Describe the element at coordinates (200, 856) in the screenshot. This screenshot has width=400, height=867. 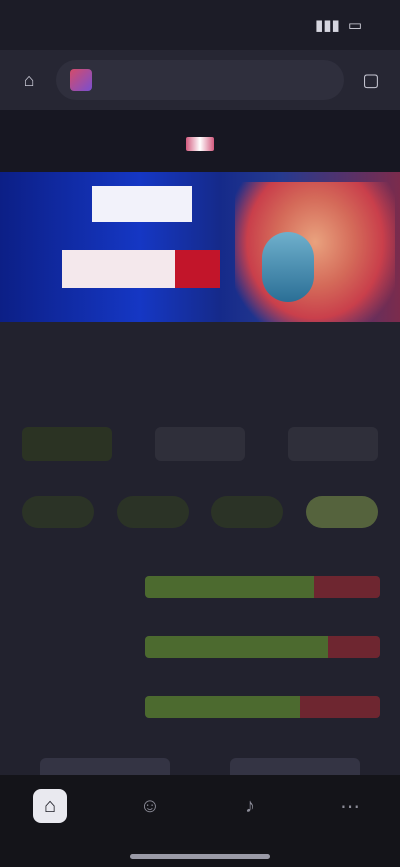
I see `home-indicator` at that location.